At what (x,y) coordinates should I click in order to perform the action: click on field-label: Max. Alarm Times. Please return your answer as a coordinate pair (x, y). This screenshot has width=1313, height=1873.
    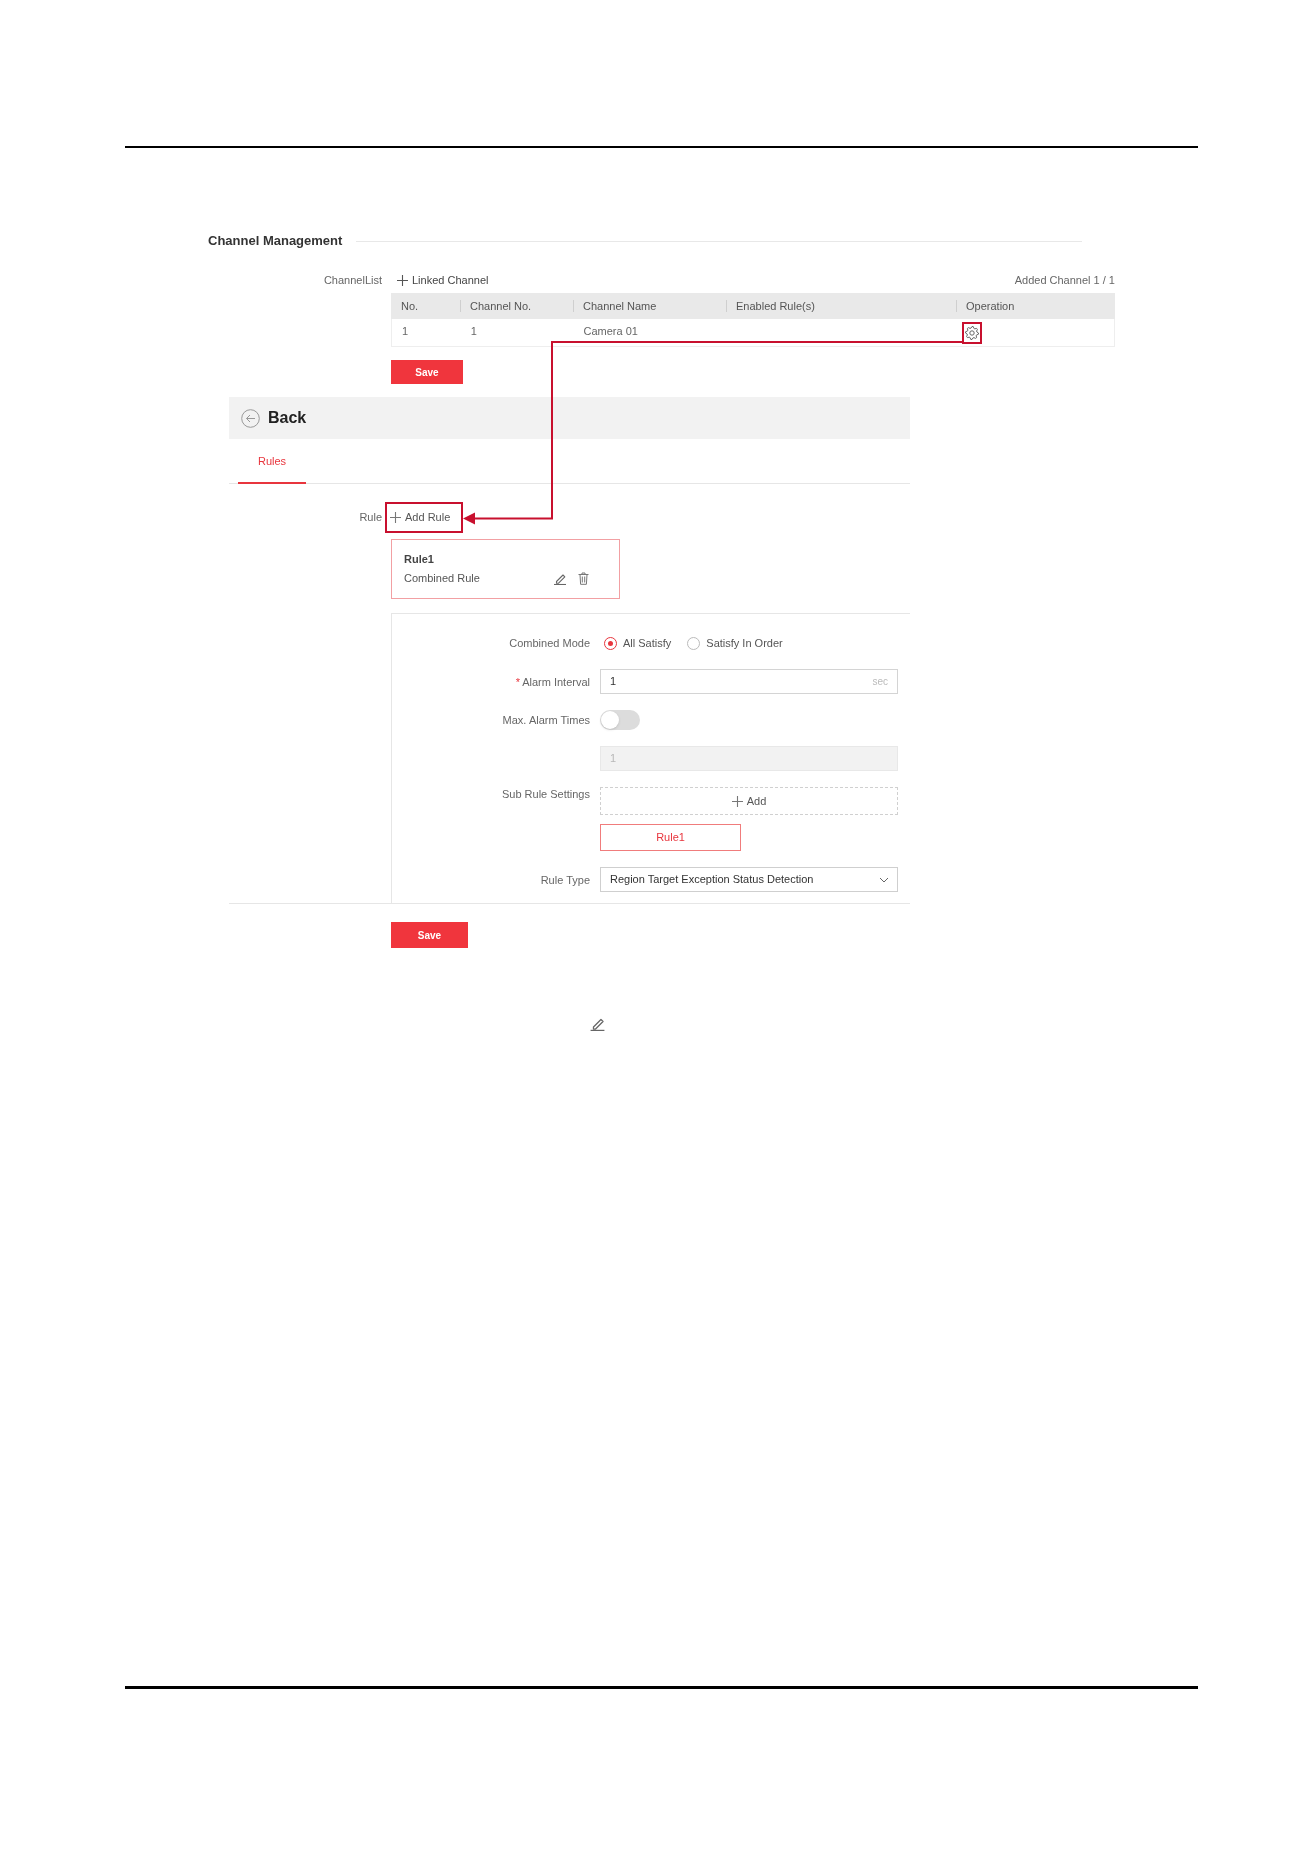
    Looking at the image, I should click on (546, 720).